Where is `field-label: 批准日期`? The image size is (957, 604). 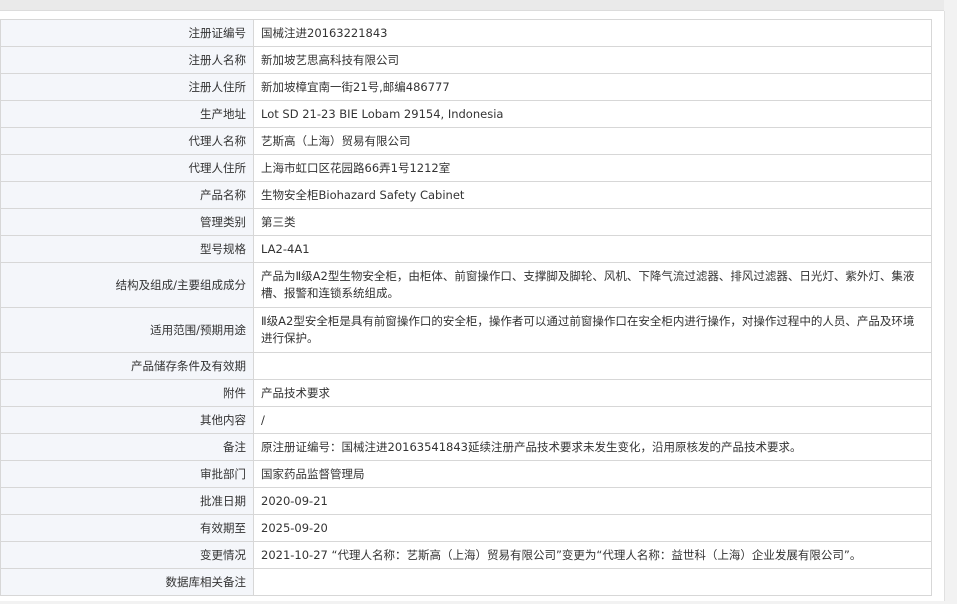 field-label: 批准日期 is located at coordinates (127, 501).